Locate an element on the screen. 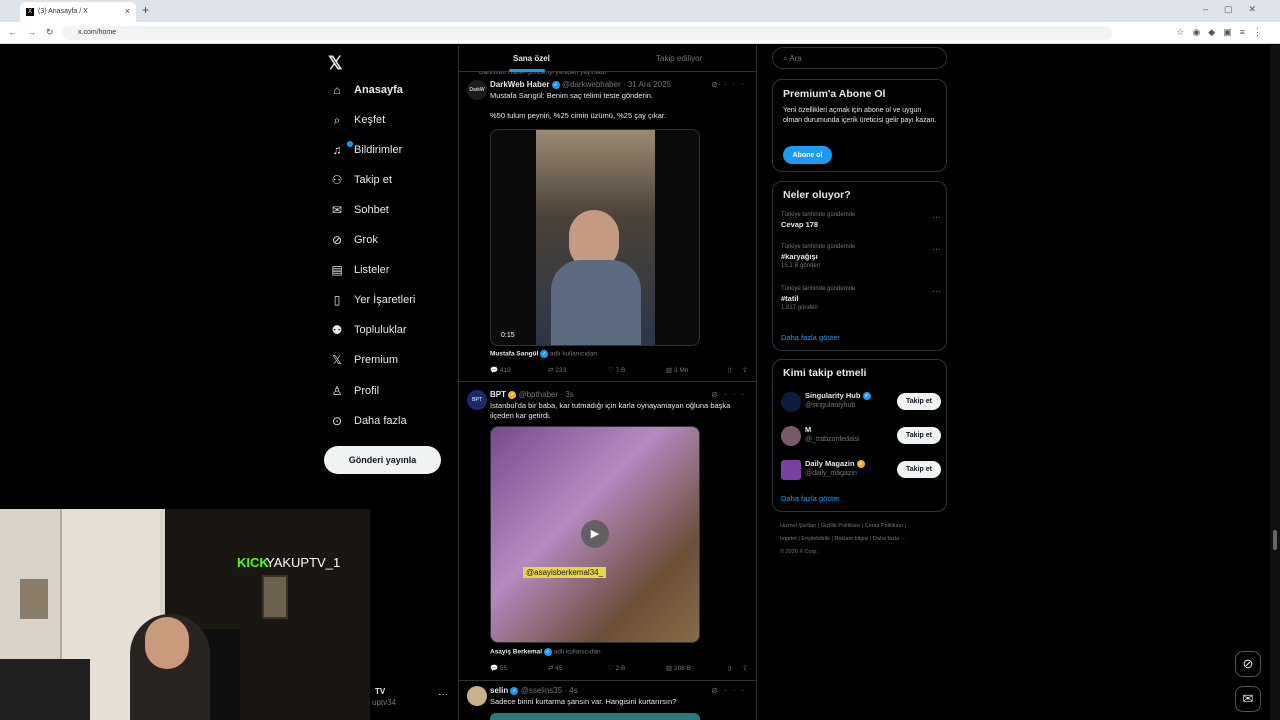 Image resolution: width=1280 pixels, height=720 pixels. author-name: selin is located at coordinates (499, 690).